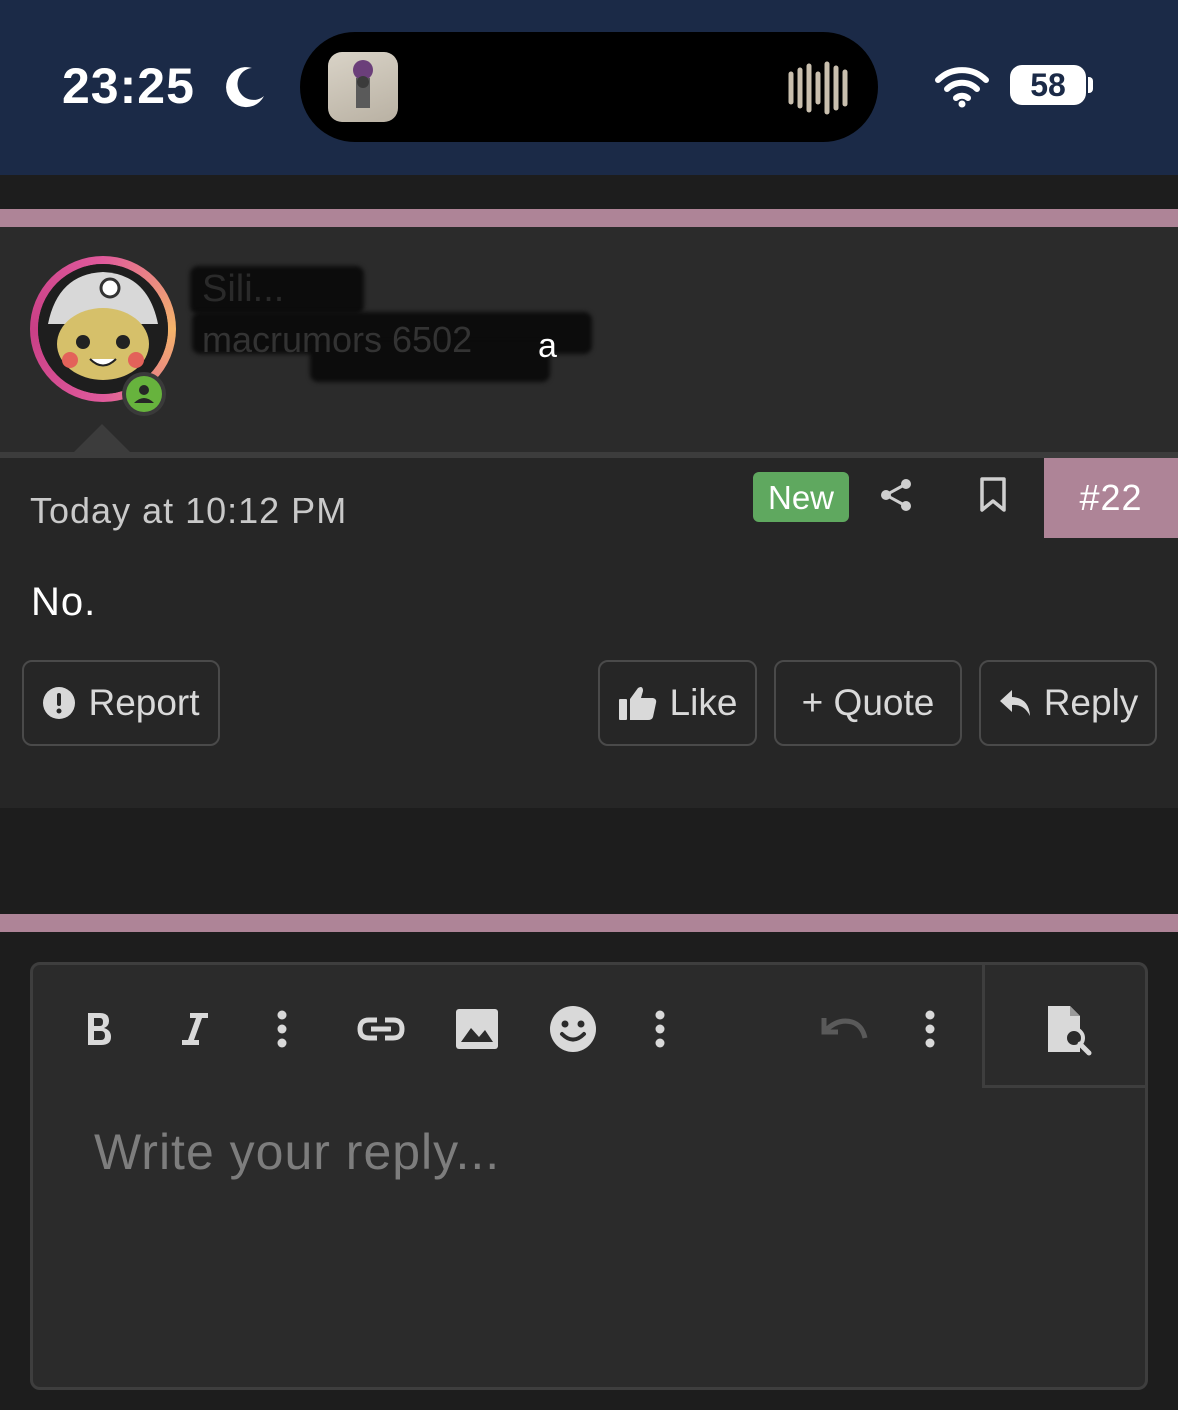 Image resolution: width=1178 pixels, height=1410 pixels. Describe the element at coordinates (144, 394) in the screenshot. I see `online-status-icon` at that location.